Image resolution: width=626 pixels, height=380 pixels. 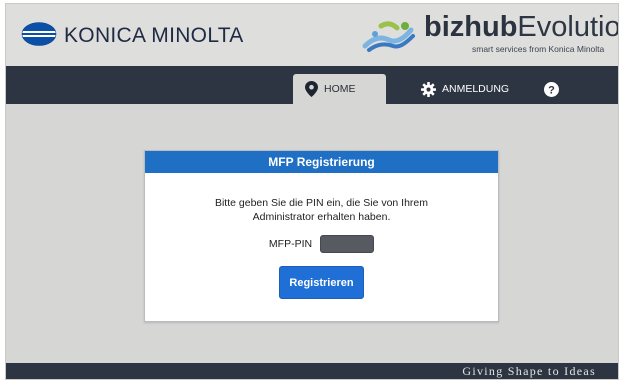 What do you see at coordinates (476, 89) in the screenshot?
I see `tab-anmeldung-label: ANMELDUNG` at bounding box center [476, 89].